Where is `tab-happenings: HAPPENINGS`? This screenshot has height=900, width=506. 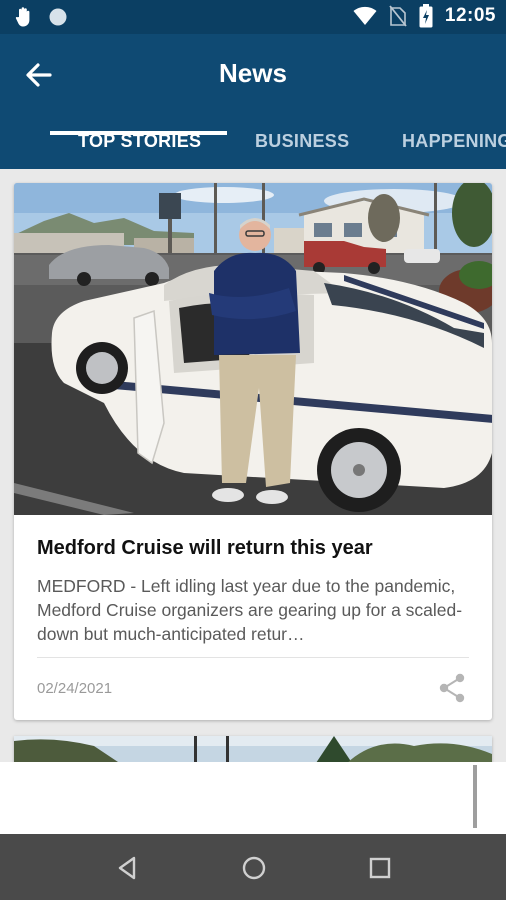
tab-happenings: HAPPENINGS is located at coordinates (454, 148).